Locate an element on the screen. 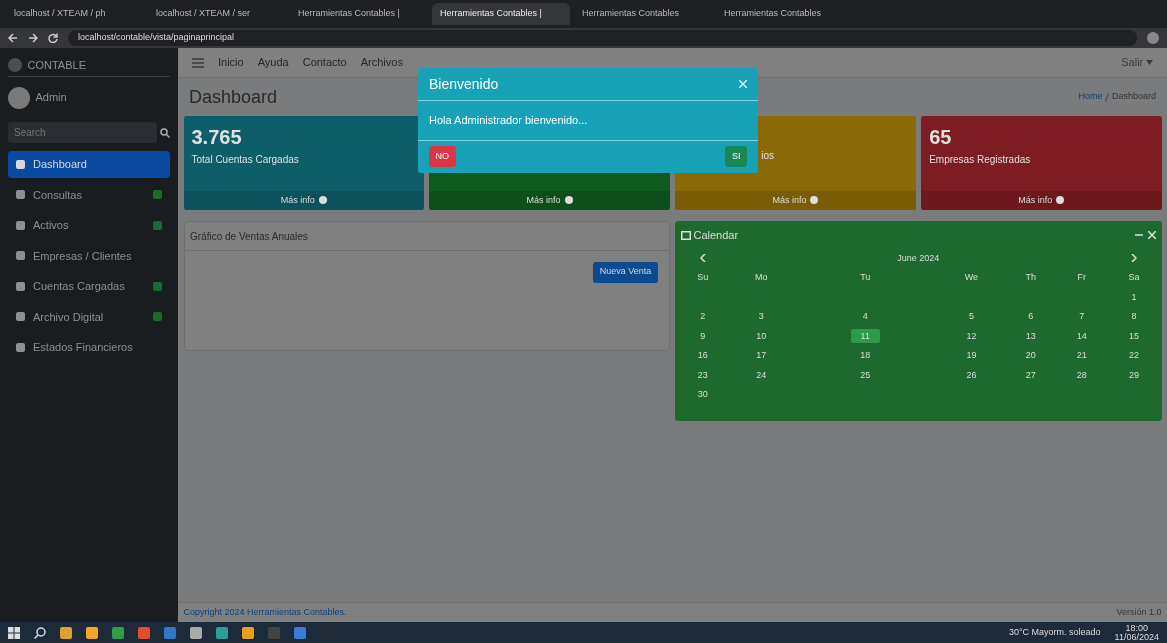 The height and width of the screenshot is (643, 1167). logout-link: Salir is located at coordinates (1137, 62).